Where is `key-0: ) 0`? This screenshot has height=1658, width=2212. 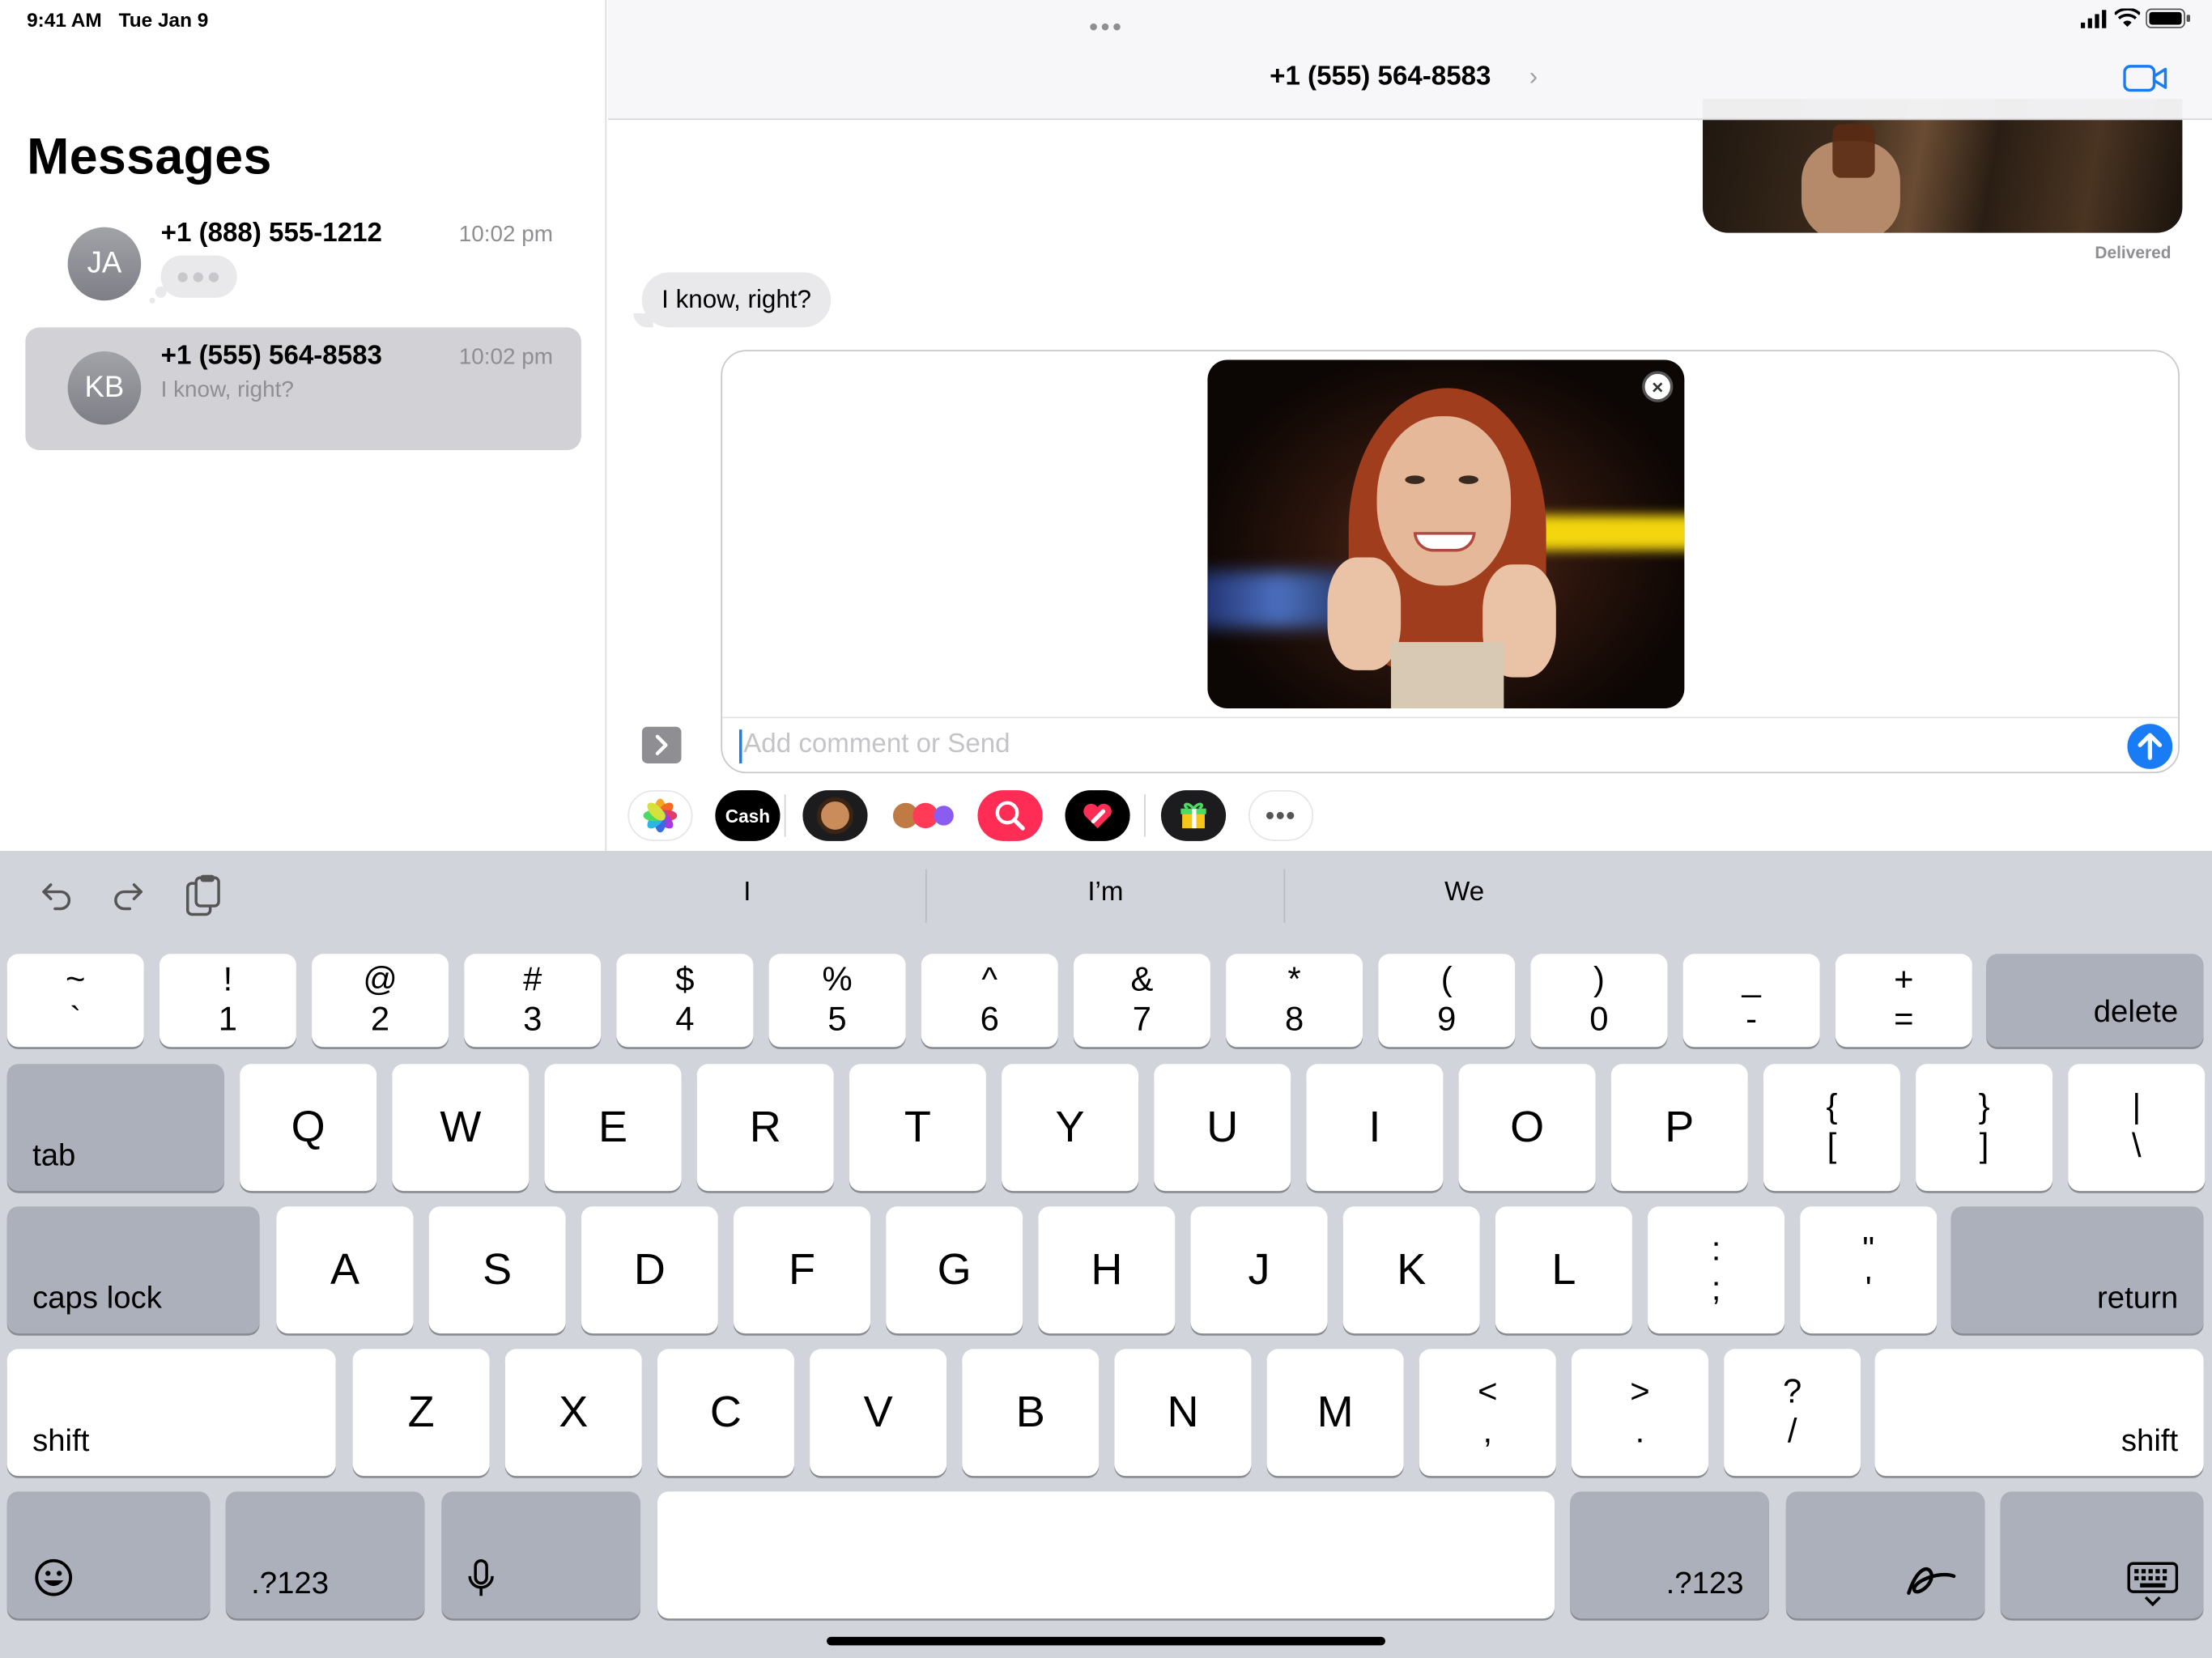 key-0: ) 0 is located at coordinates (1599, 1001).